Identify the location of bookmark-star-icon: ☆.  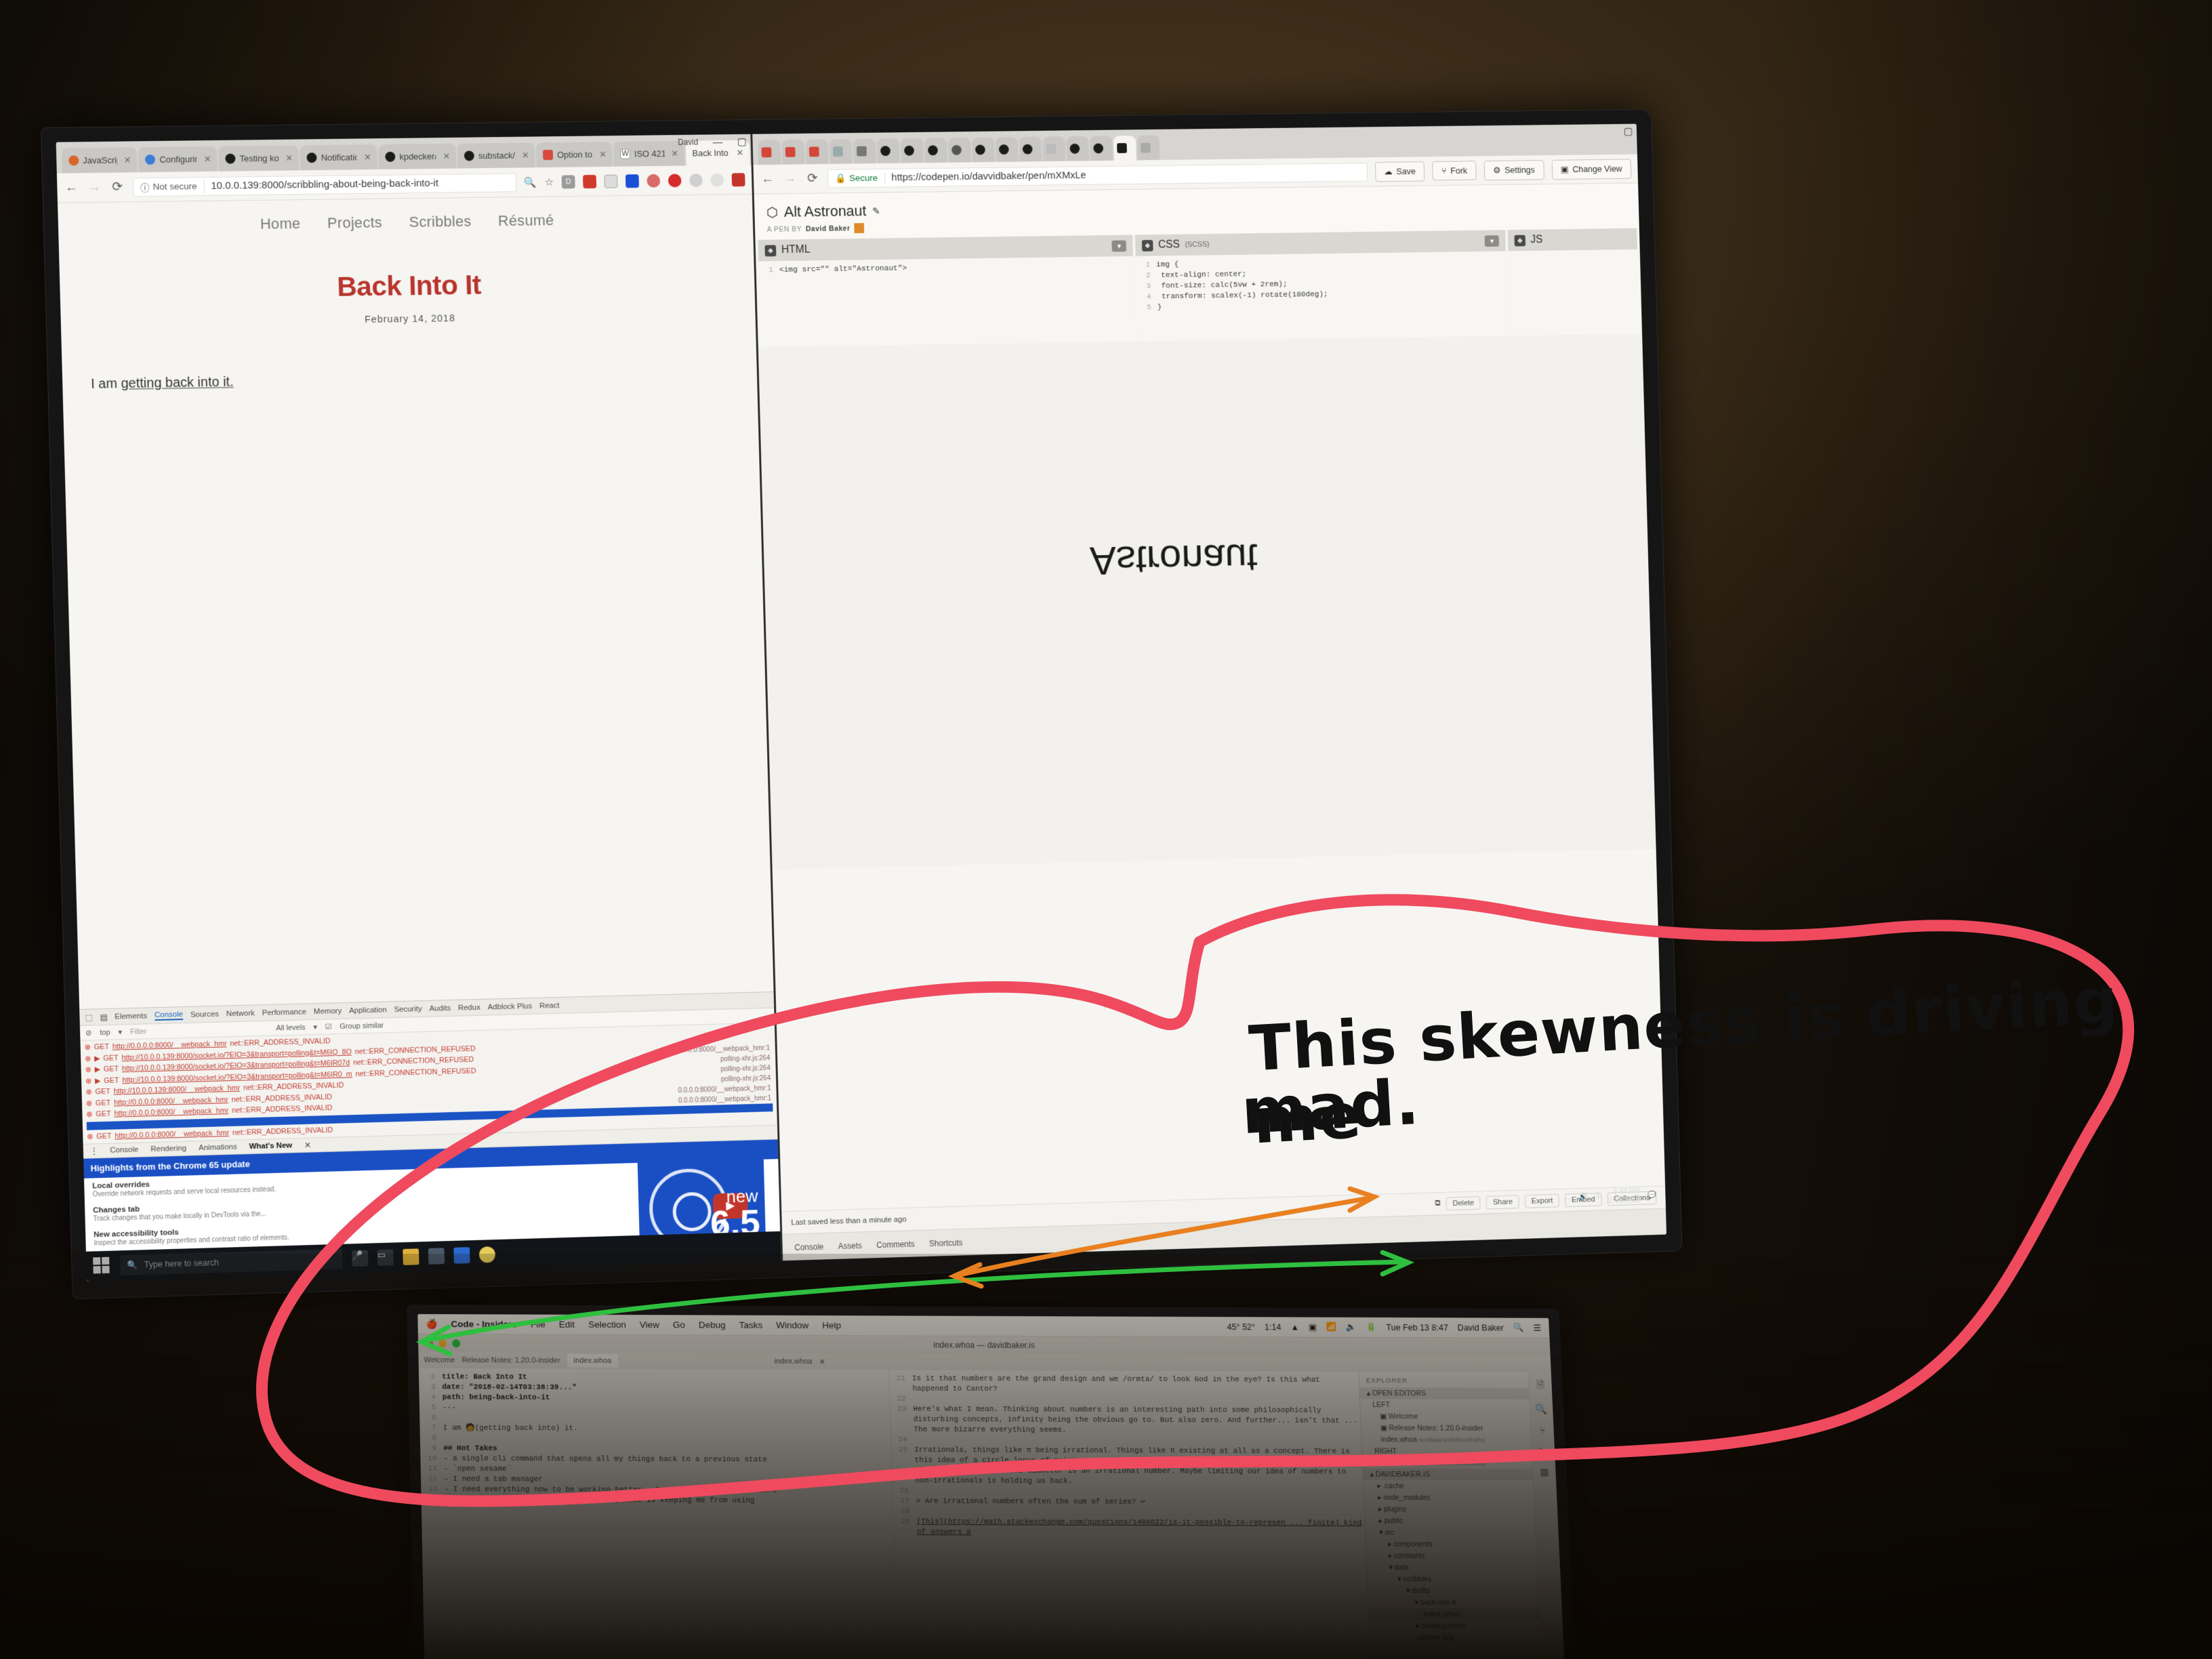
(549, 182).